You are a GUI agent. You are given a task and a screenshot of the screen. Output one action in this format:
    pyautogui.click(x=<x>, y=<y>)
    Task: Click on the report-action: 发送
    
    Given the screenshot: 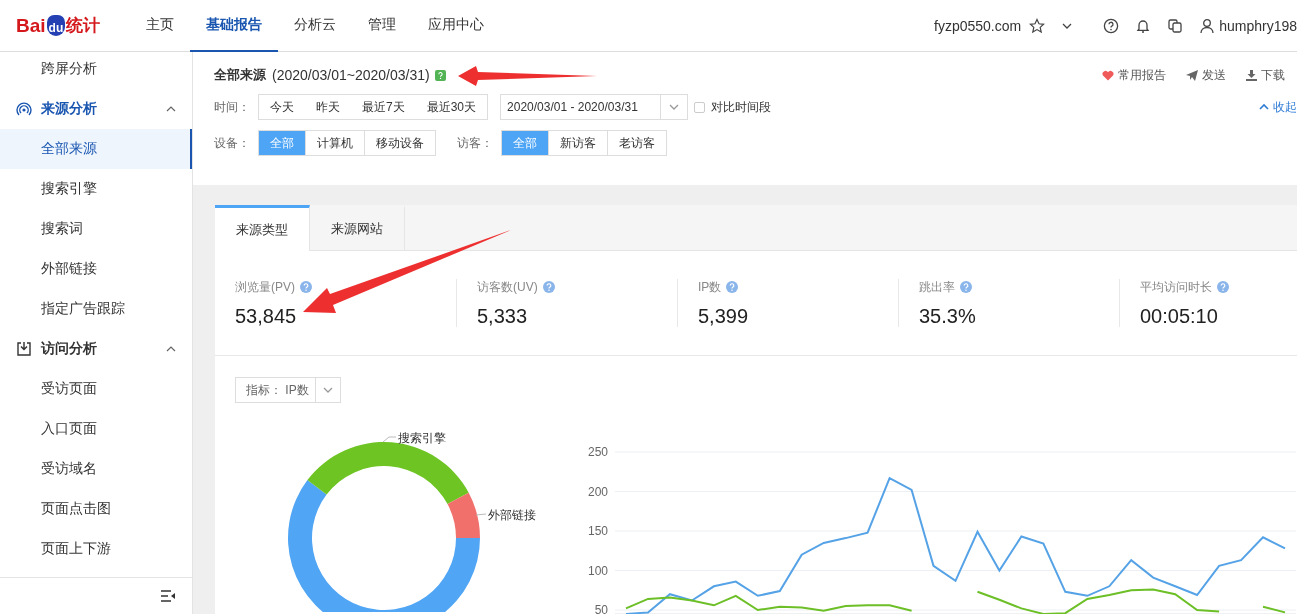 What is the action you would take?
    pyautogui.click(x=1206, y=75)
    